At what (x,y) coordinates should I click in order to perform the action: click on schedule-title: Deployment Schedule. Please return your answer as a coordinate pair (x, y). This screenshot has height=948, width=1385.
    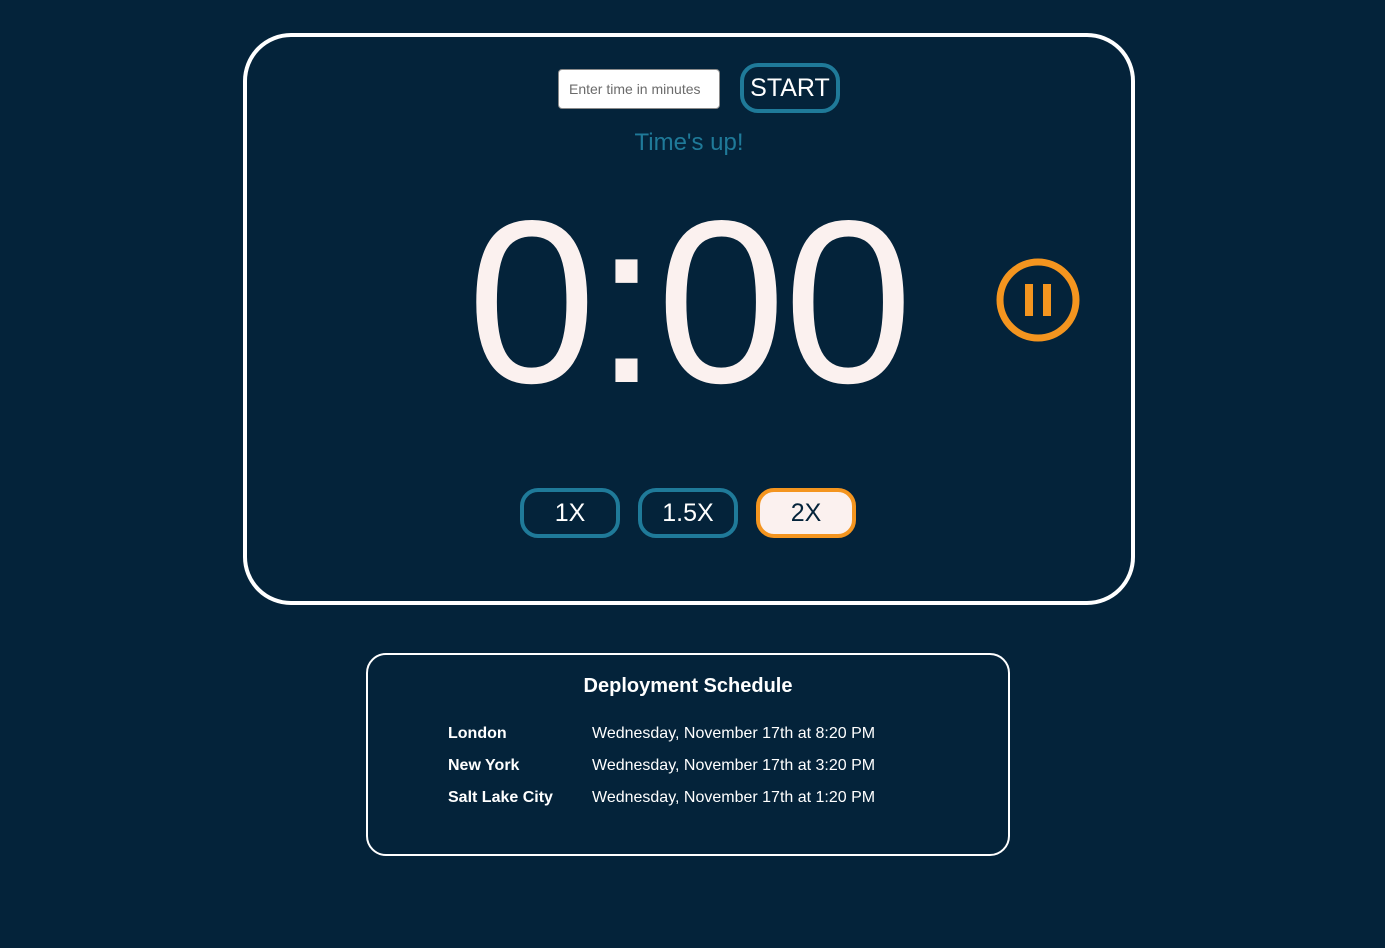
    Looking at the image, I should click on (688, 686).